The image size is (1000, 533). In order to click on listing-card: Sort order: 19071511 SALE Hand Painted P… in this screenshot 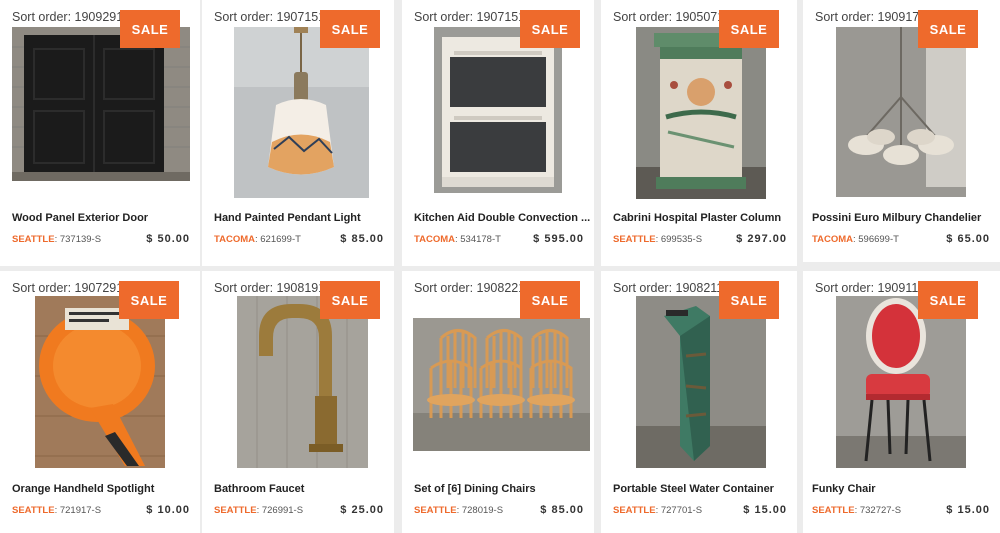, I will do `click(298, 133)`.